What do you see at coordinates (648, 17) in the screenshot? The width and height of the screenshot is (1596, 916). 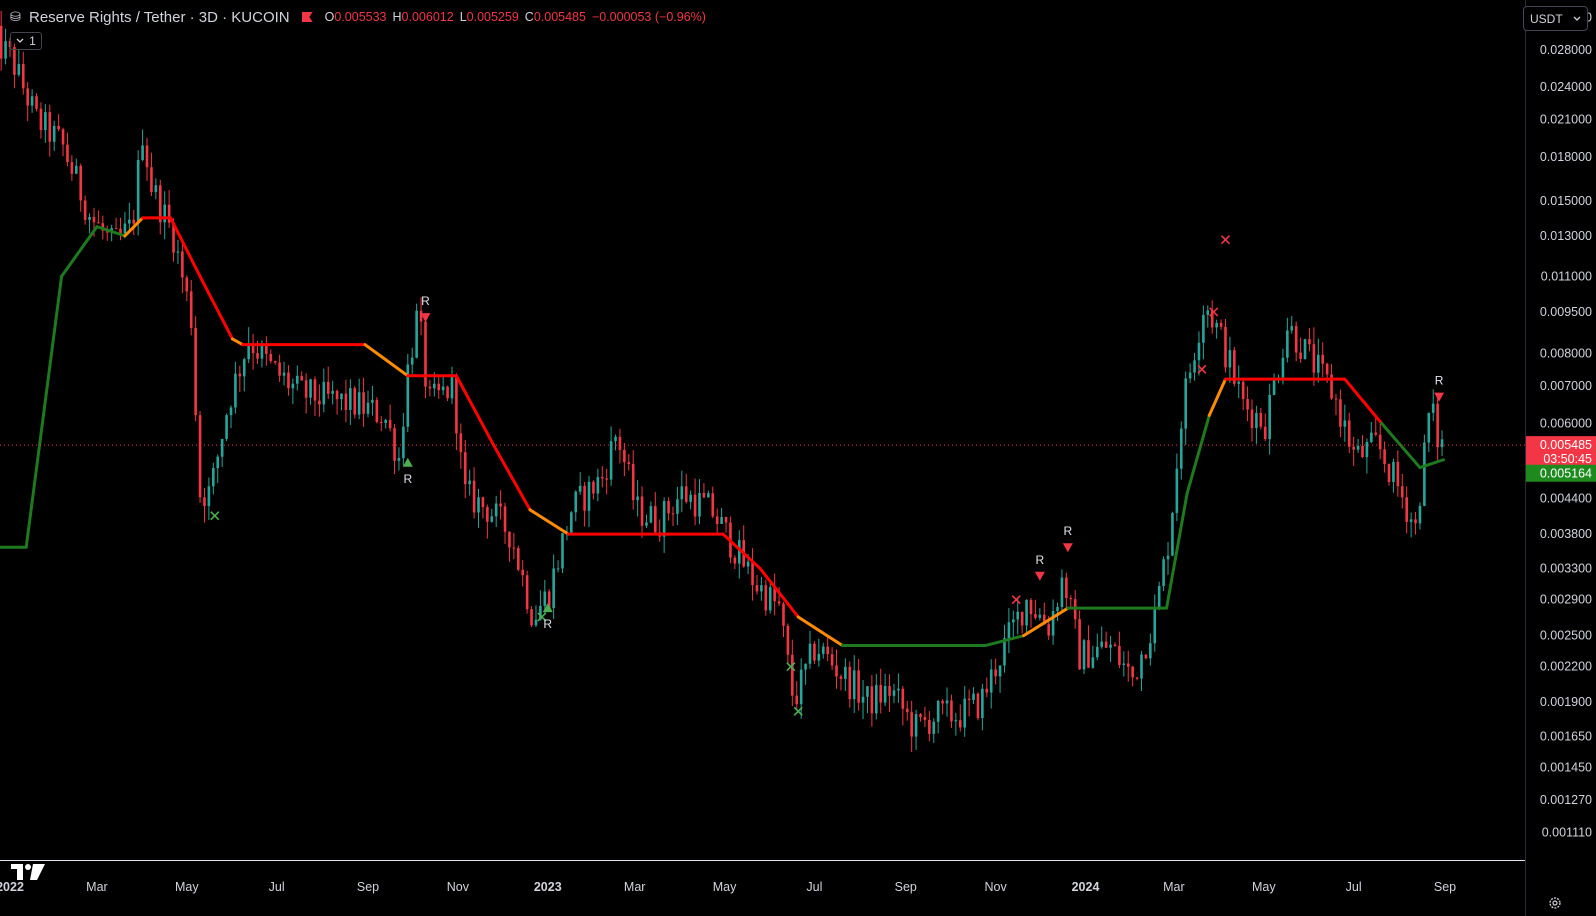 I see `change-value: −0.000053 (−0.96%)` at bounding box center [648, 17].